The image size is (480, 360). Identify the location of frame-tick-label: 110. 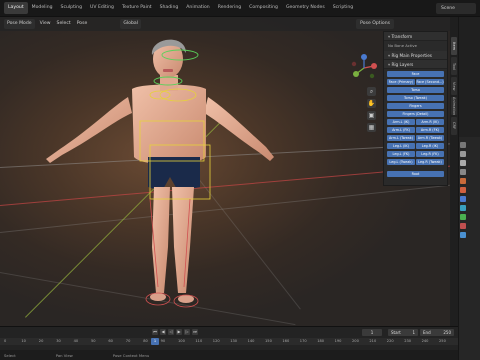
(199, 341).